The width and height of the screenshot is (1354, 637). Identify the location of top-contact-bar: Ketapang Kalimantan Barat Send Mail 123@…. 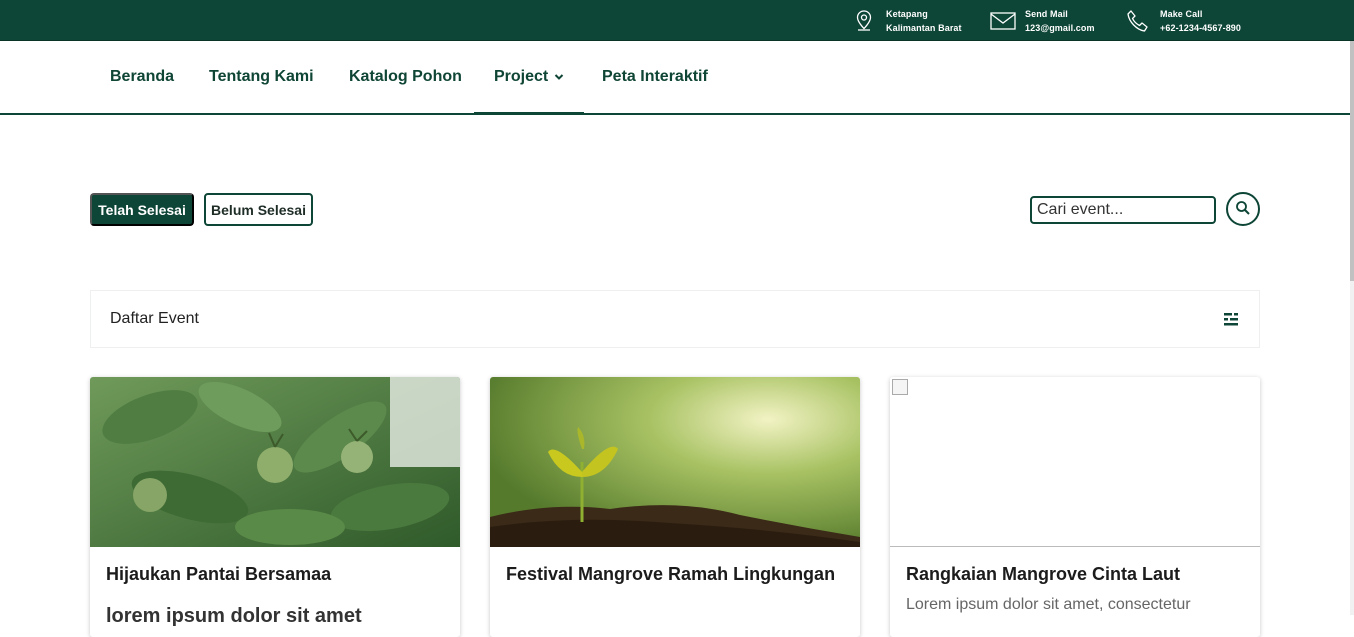
(677, 20).